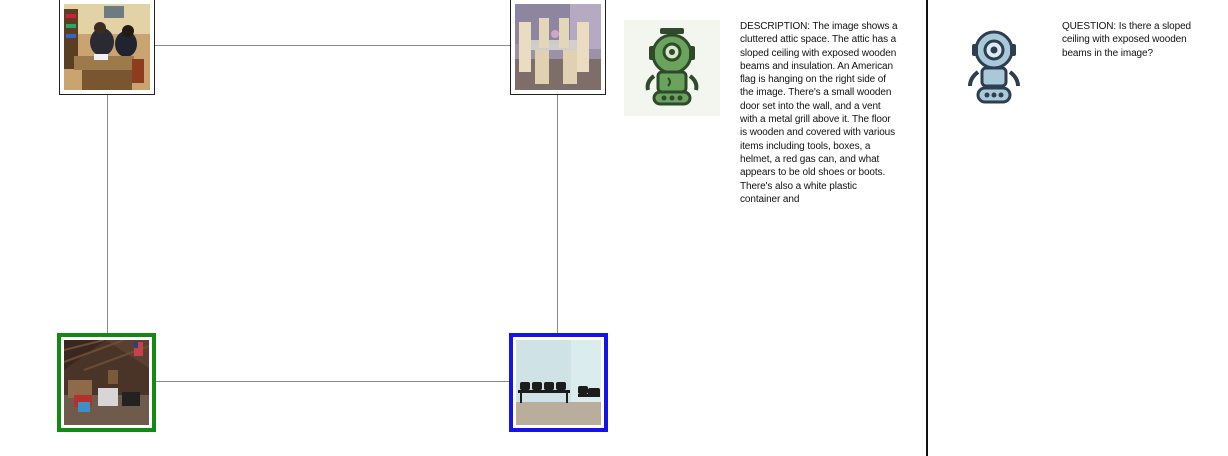 Image resolution: width=1228 pixels, height=456 pixels. What do you see at coordinates (557, 214) in the screenshot?
I see `edge-right` at bounding box center [557, 214].